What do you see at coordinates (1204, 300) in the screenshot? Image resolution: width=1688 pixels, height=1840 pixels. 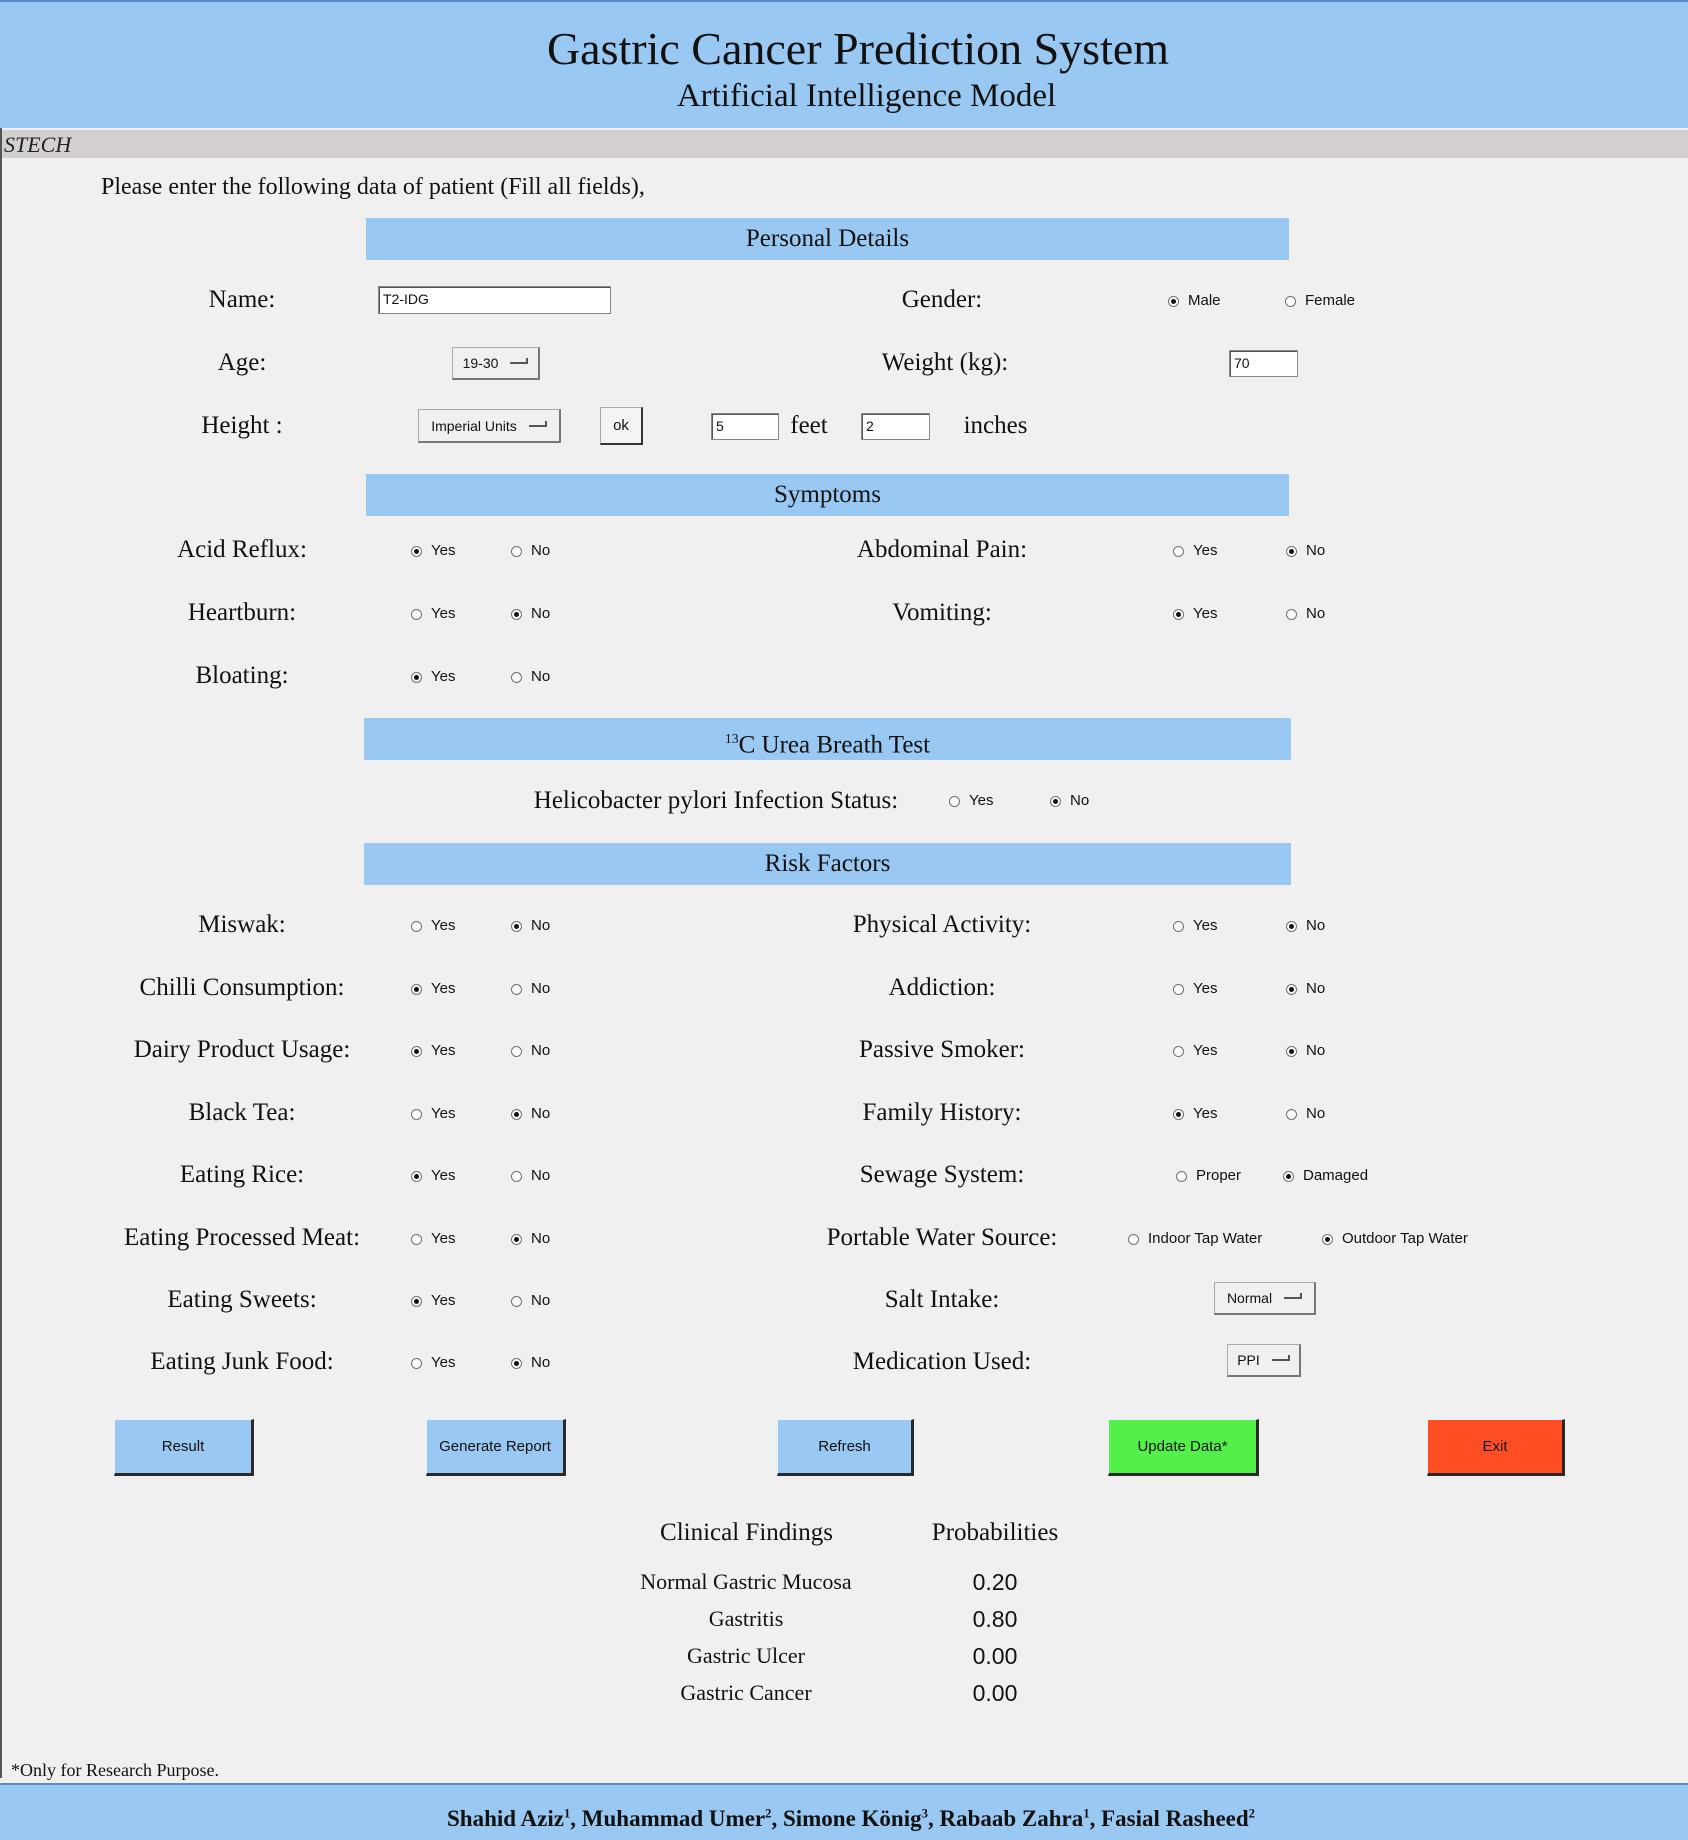 I see `radio-label: Male` at bounding box center [1204, 300].